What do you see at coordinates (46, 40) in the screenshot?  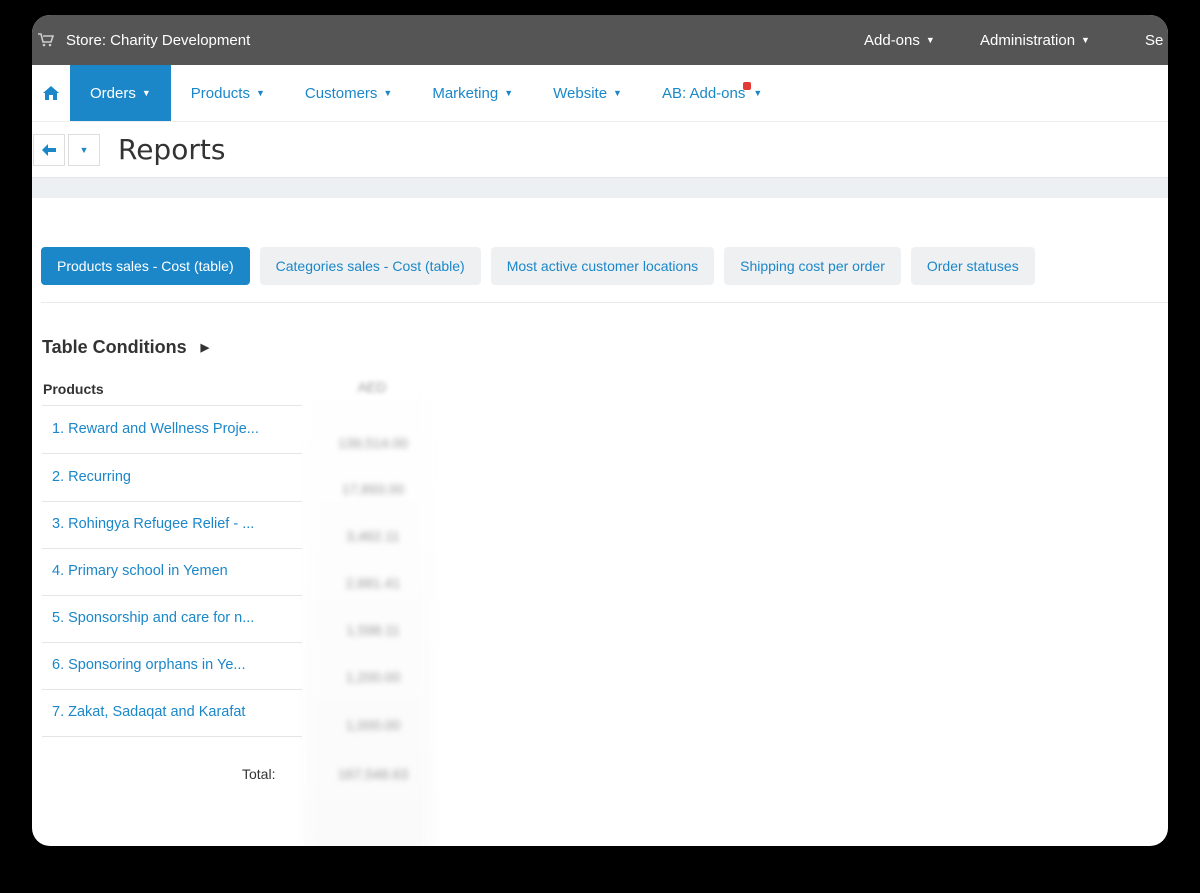 I see `cart-icon` at bounding box center [46, 40].